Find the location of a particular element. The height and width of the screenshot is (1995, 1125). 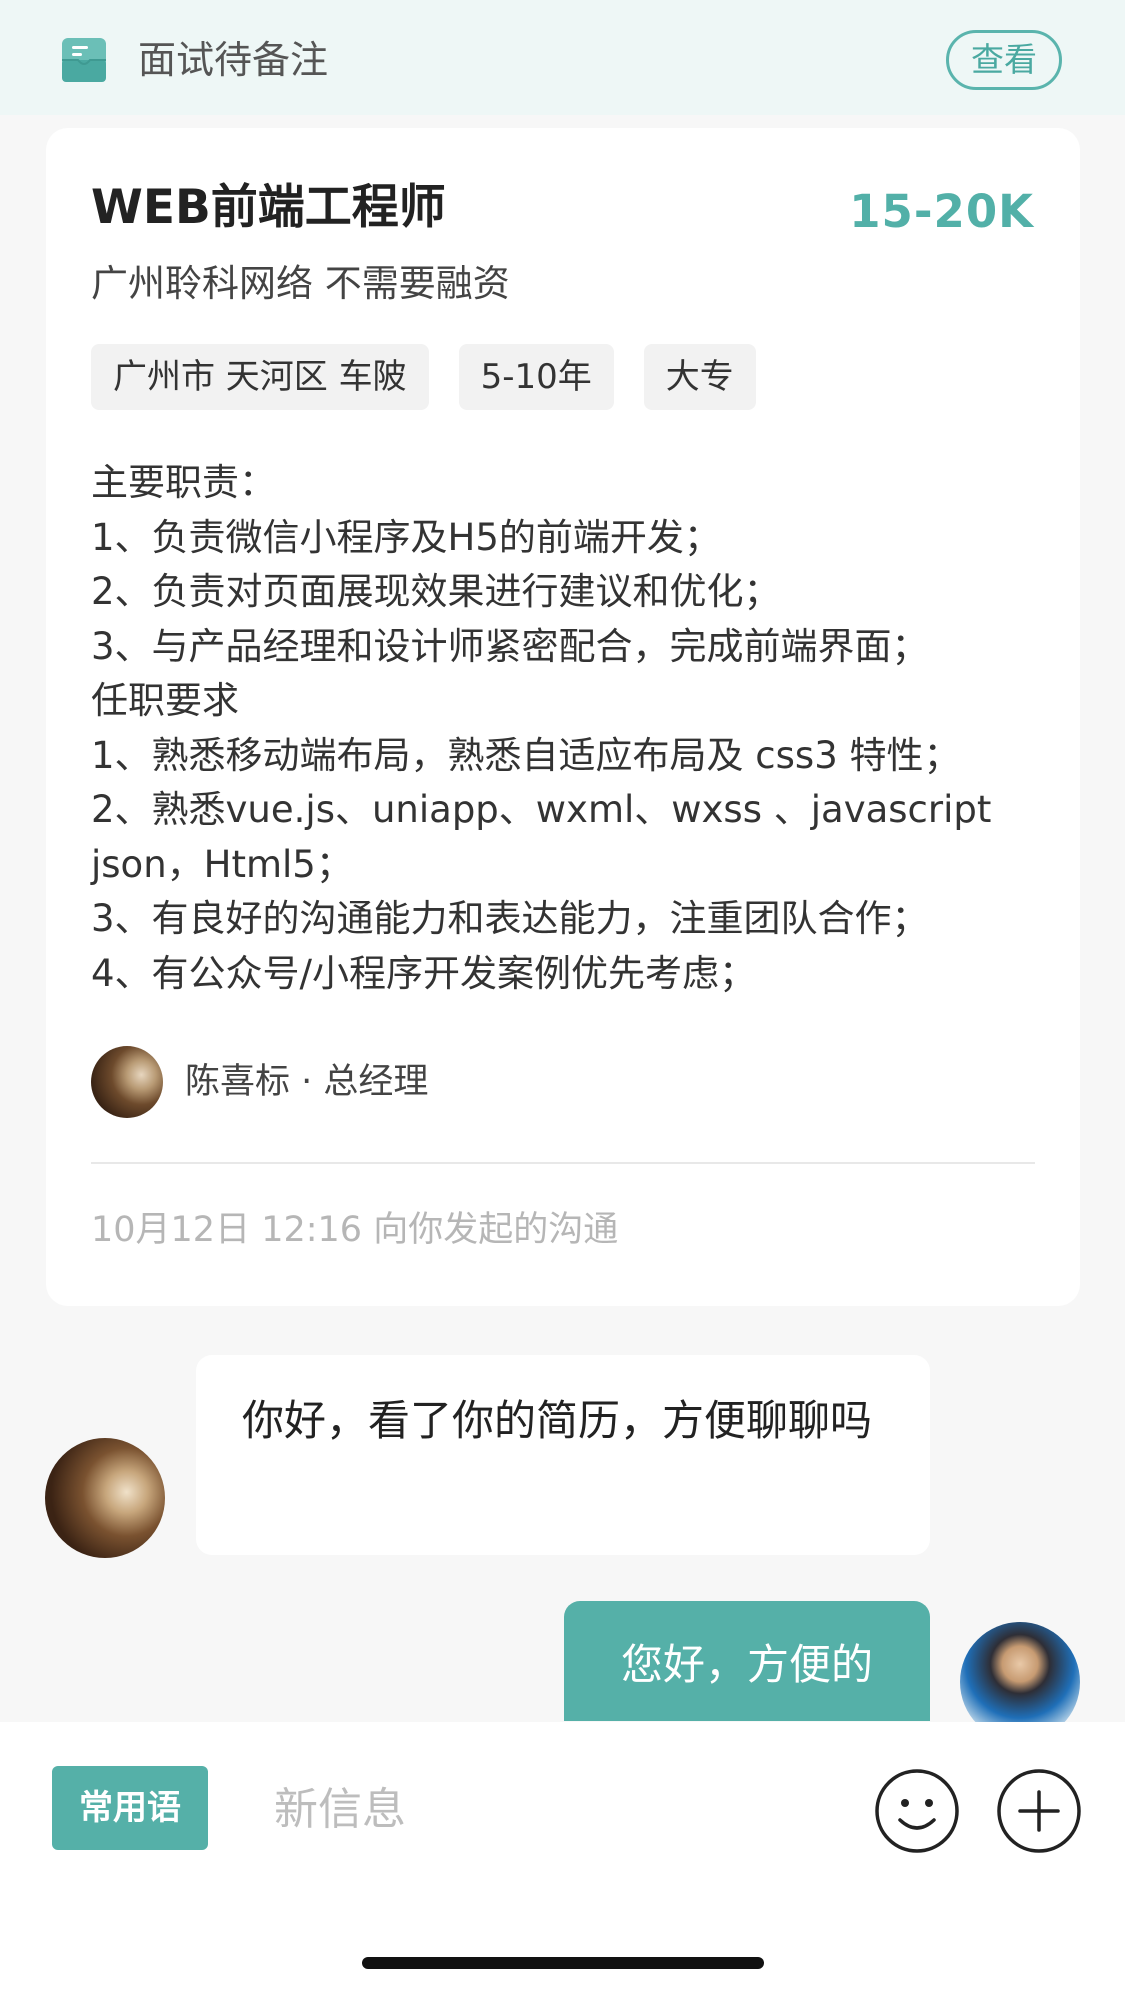

message-input is located at coordinates (524, 1809).